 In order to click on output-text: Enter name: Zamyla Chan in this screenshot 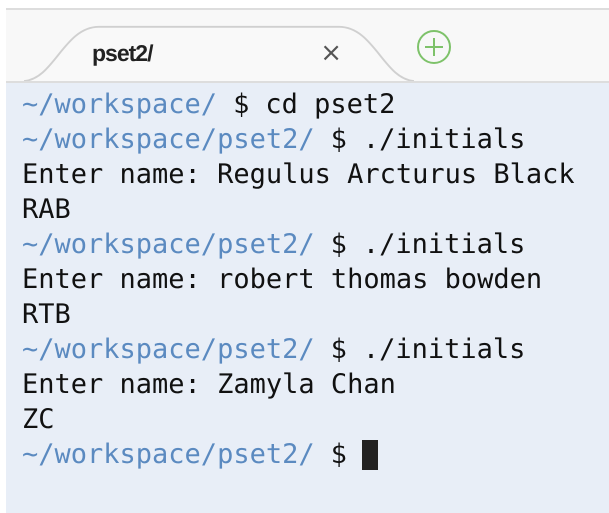, I will do `click(209, 385)`.